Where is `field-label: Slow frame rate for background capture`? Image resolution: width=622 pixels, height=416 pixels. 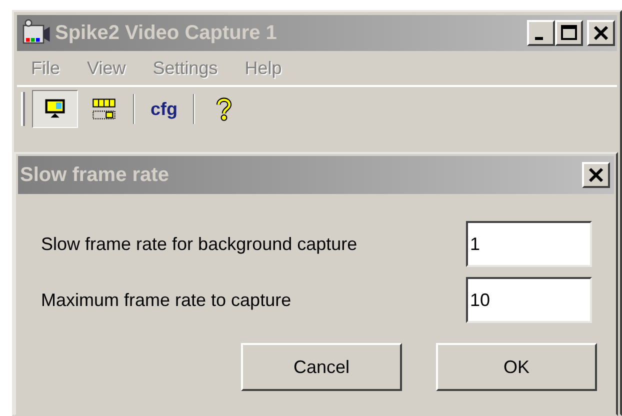
field-label: Slow frame rate for background capture is located at coordinates (199, 244).